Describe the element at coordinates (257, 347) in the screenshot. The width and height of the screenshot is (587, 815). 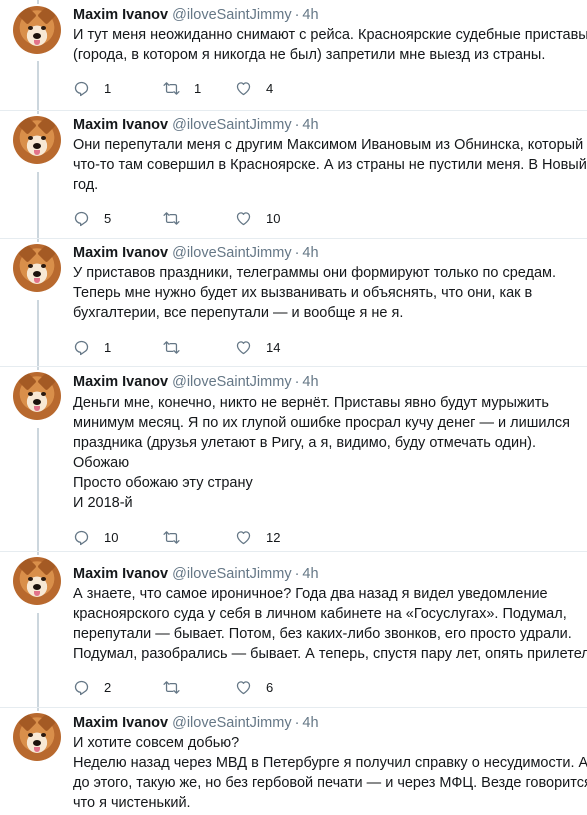
I see `like-button: 14` at that location.